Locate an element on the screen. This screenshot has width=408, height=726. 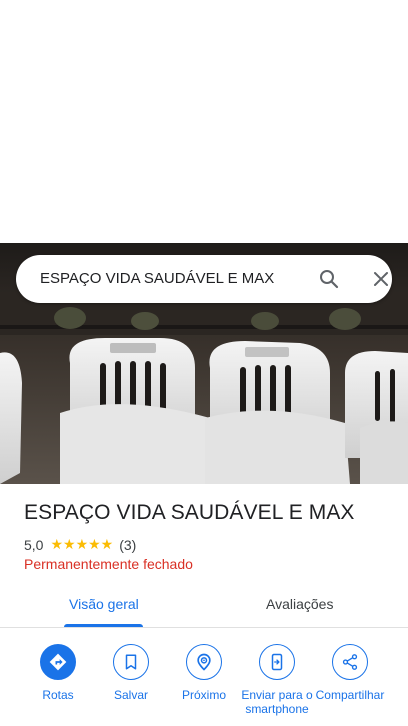
directions-label: Rotas is located at coordinates (58, 695).